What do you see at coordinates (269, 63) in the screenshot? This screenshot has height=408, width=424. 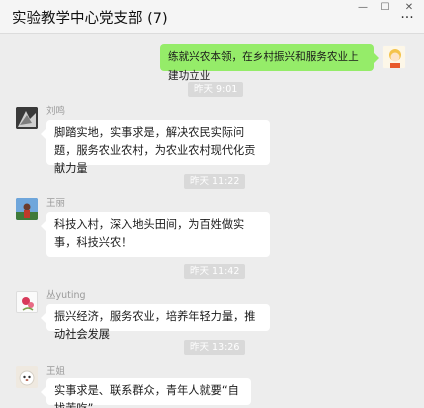 I see `message-bubble-mine: 练就兴农本领，在乡村振兴和服务农业上建功立业` at bounding box center [269, 63].